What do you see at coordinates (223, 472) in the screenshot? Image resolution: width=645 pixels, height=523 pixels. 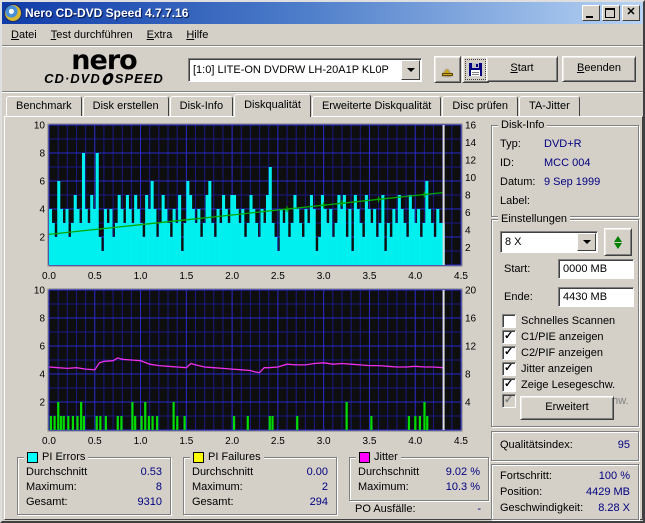 I see `pi-failures-avg-label: Durchschnitt` at bounding box center [223, 472].